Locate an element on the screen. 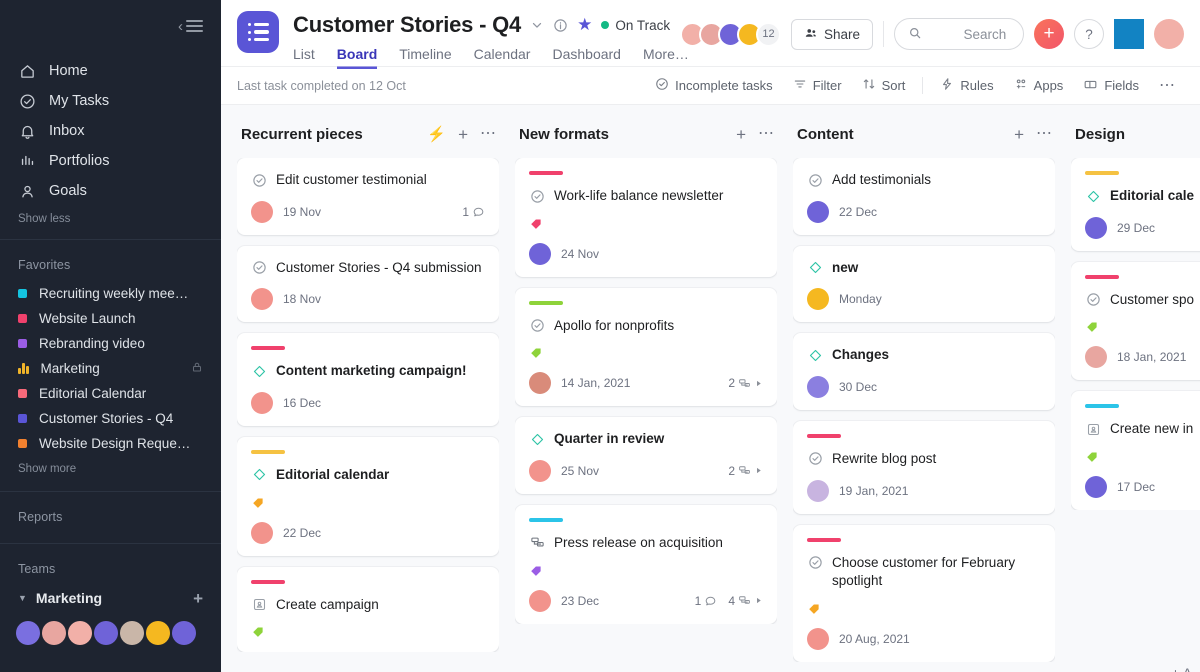 This screenshot has height=672, width=1200. status-badge: On Track is located at coordinates (635, 25).